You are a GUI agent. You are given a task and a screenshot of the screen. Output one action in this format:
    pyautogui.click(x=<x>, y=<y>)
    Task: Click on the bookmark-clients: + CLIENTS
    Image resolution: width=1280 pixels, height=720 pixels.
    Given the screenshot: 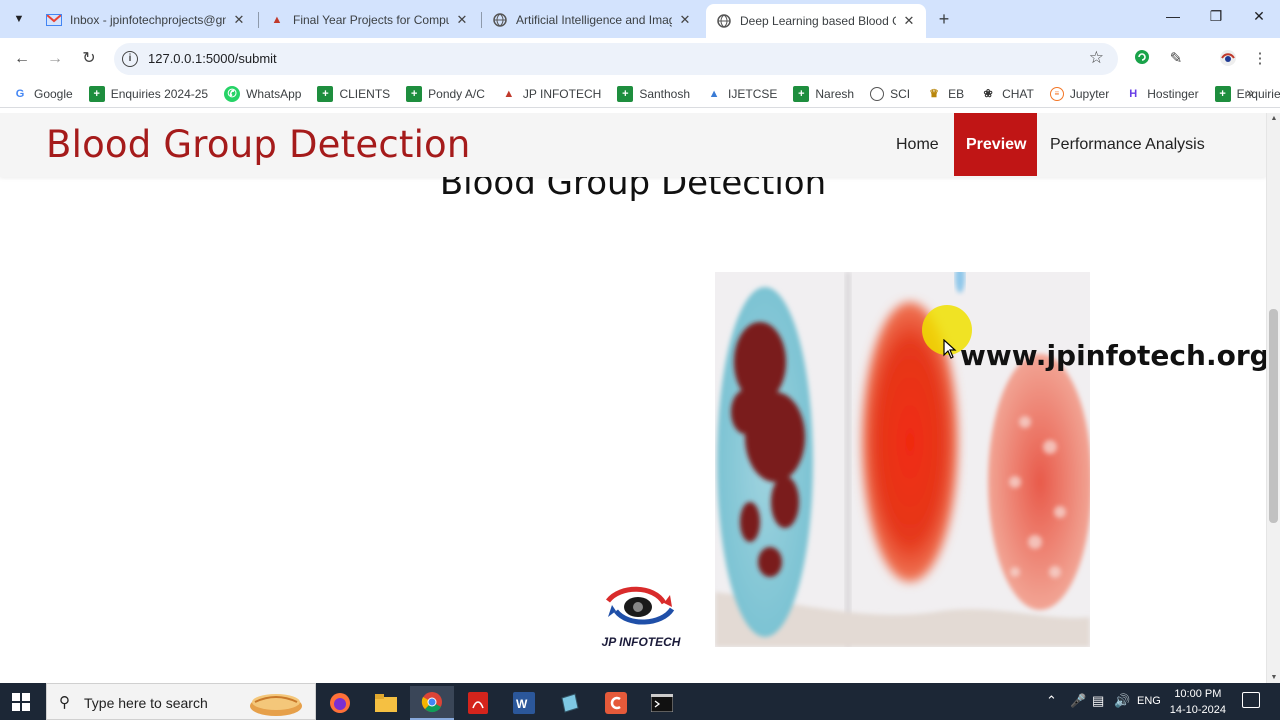 What is the action you would take?
    pyautogui.click(x=354, y=93)
    